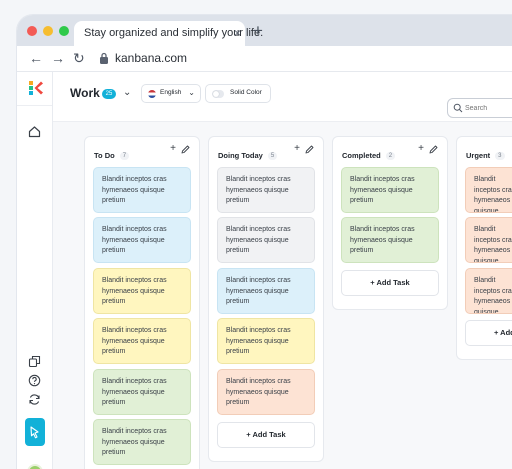 This screenshot has width=512, height=469. I want to click on sidebar-divider, so click(34, 105).